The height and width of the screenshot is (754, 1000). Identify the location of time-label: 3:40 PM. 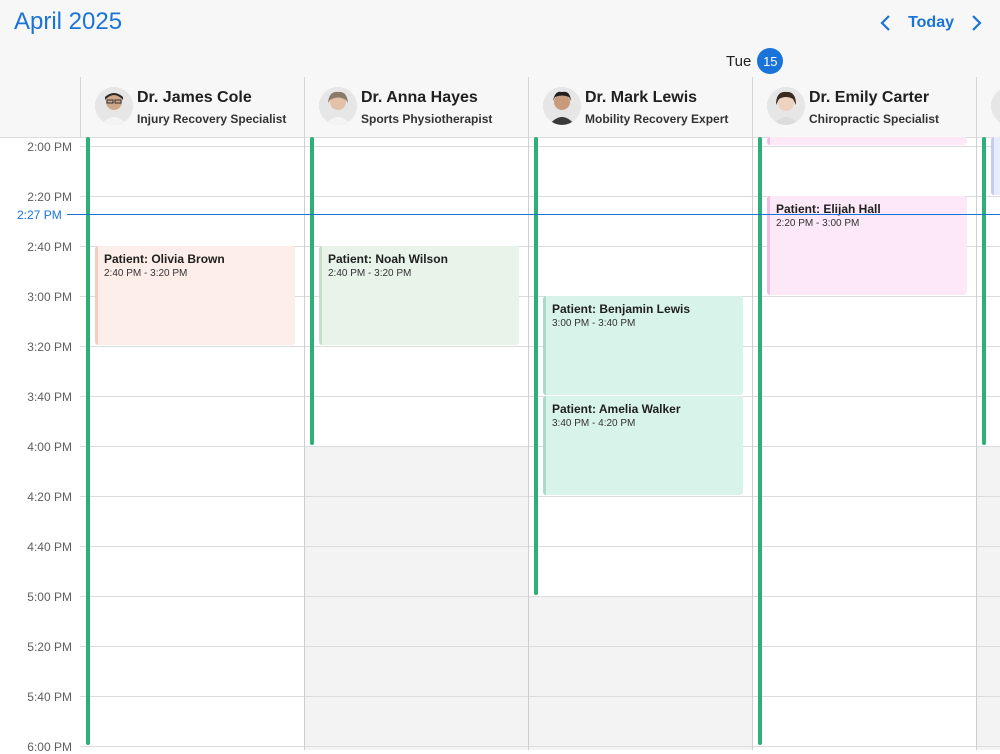
(49, 397).